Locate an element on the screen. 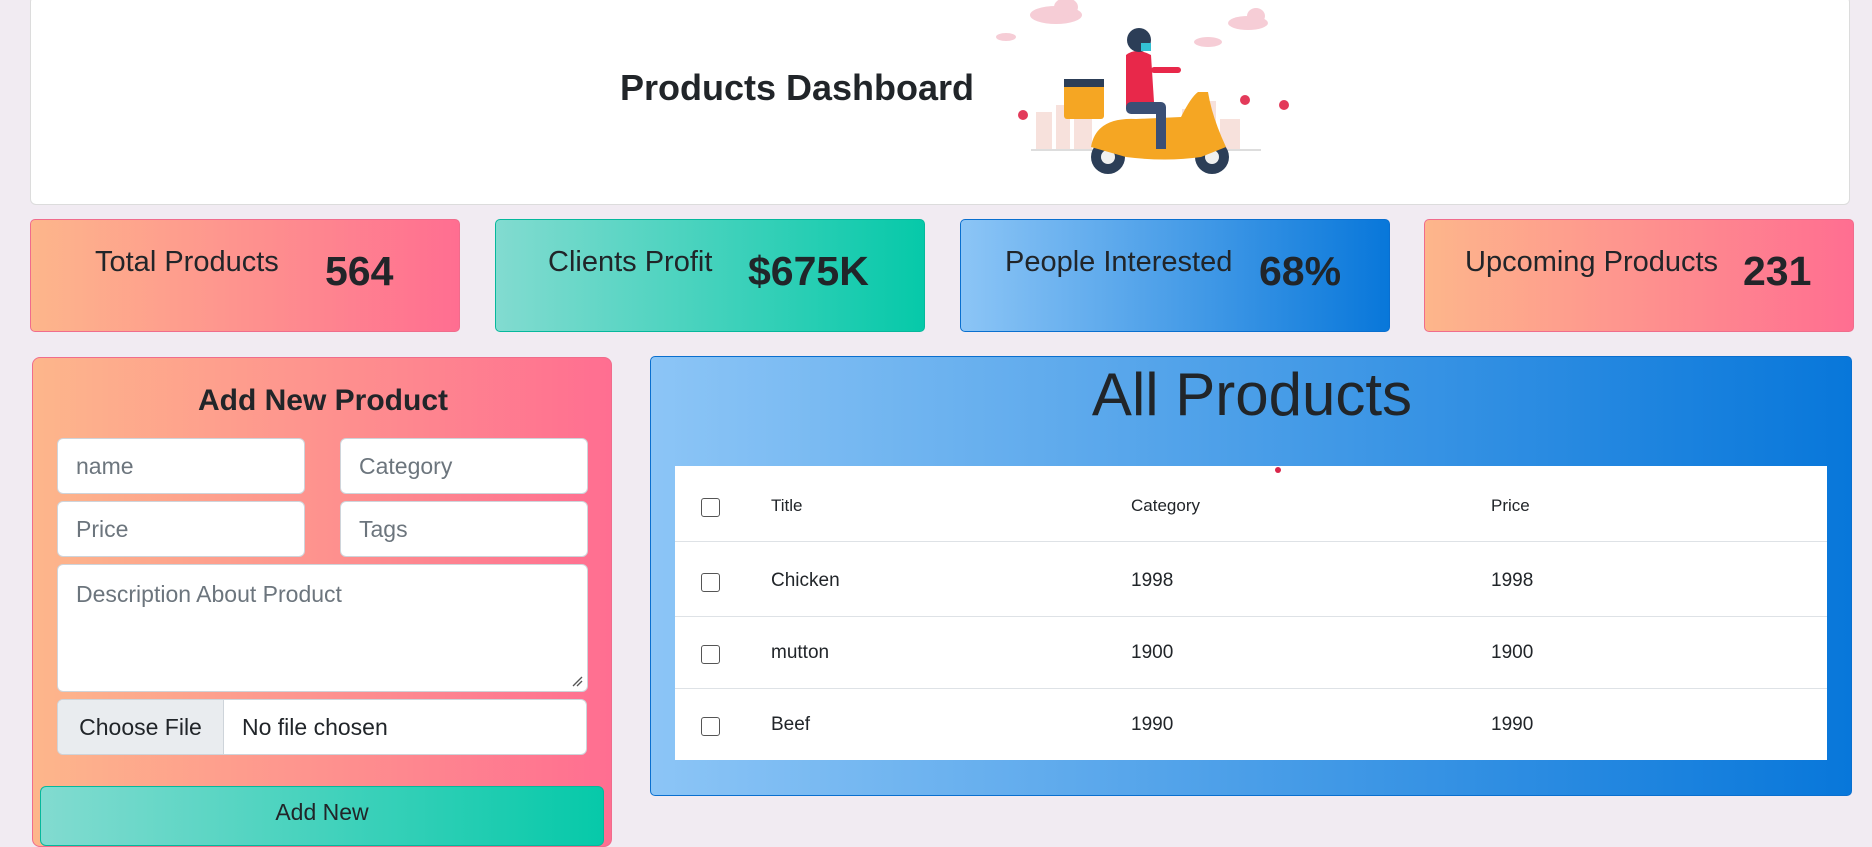 This screenshot has width=1872, height=847. cell-price: 1998 is located at coordinates (1512, 580).